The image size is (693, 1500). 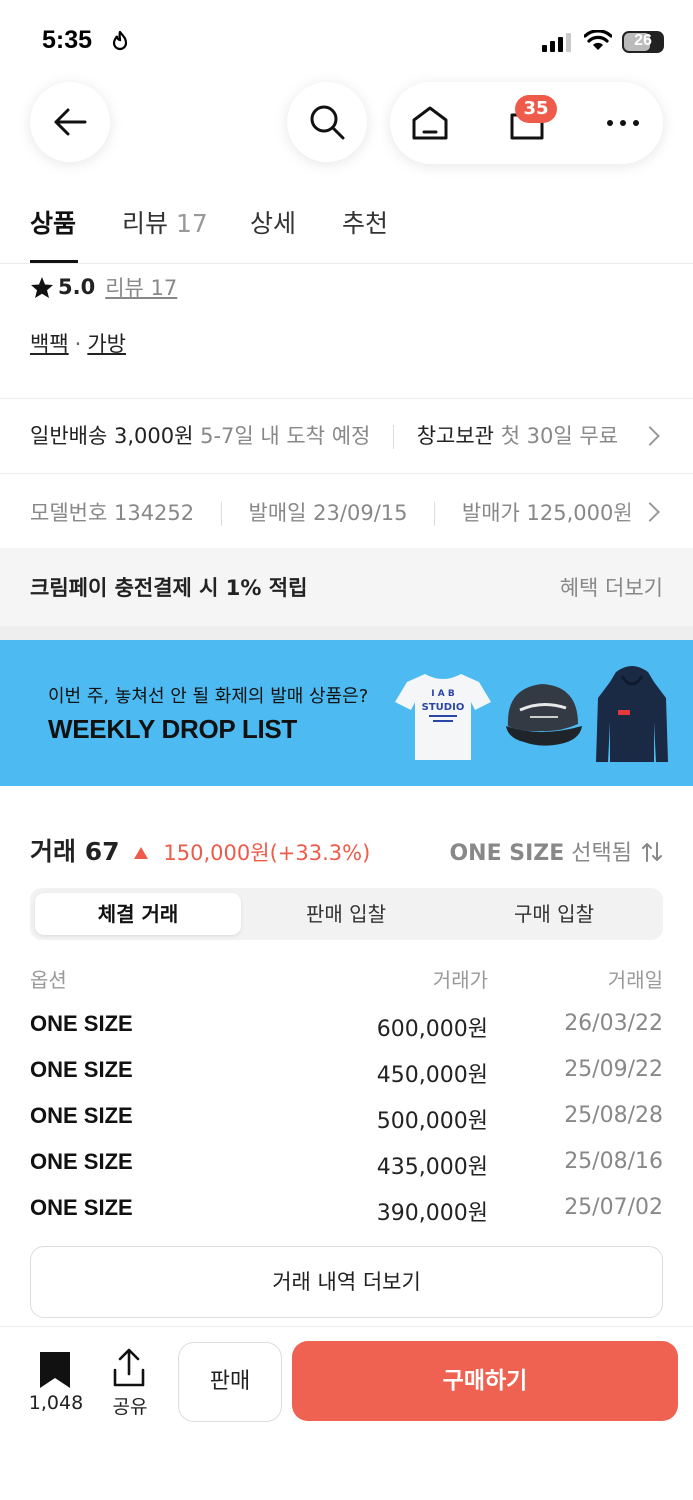 What do you see at coordinates (103, 287) in the screenshot?
I see `rating-summary: 5.0 리뷰 17` at bounding box center [103, 287].